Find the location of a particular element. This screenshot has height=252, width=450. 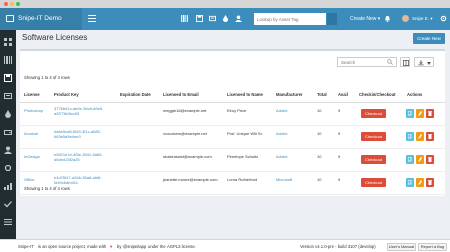

licensed-to-email: meggie18@example.net is located at coordinates (185, 110).